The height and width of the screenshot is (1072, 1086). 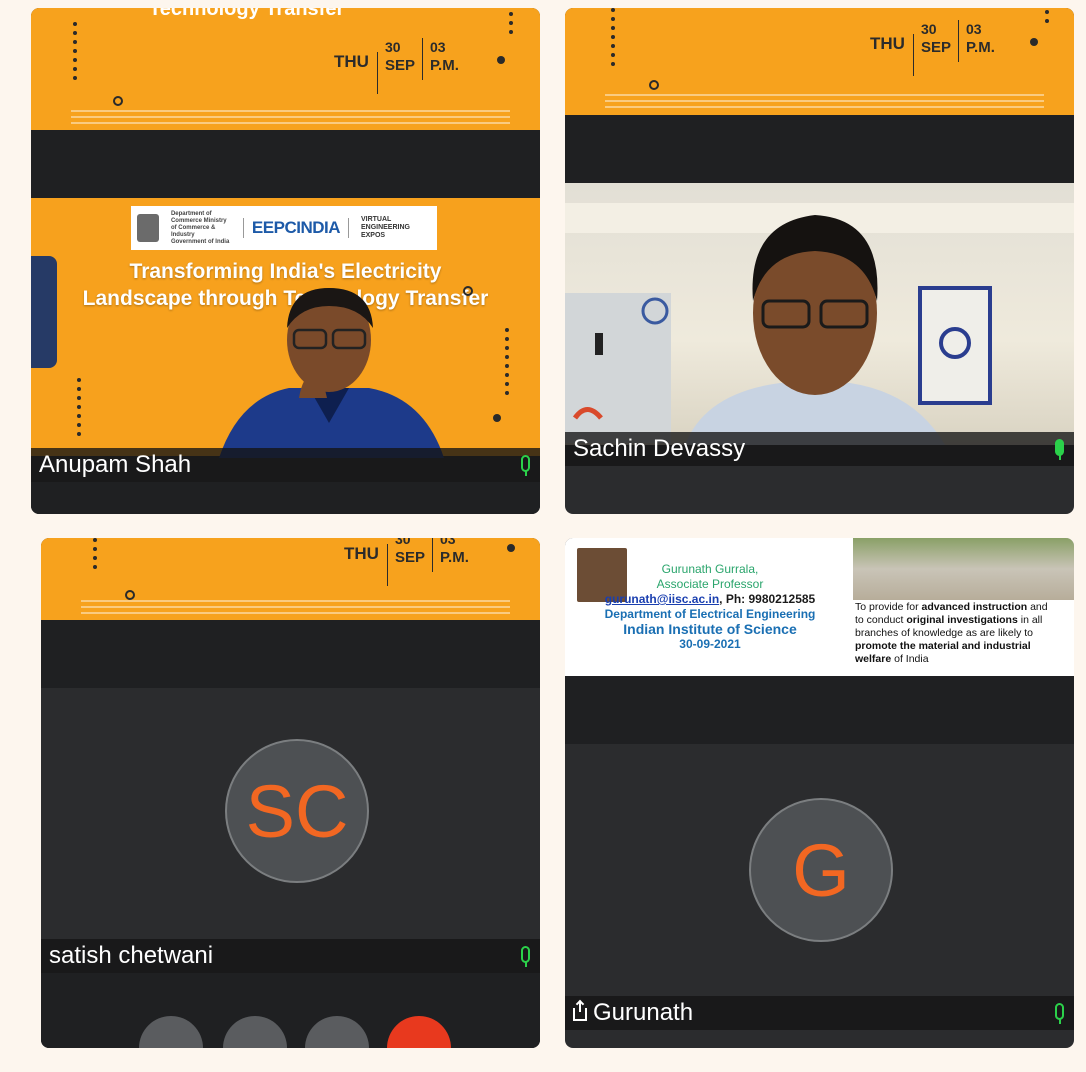 I want to click on participant-name: Anupam Shah, so click(x=115, y=464).